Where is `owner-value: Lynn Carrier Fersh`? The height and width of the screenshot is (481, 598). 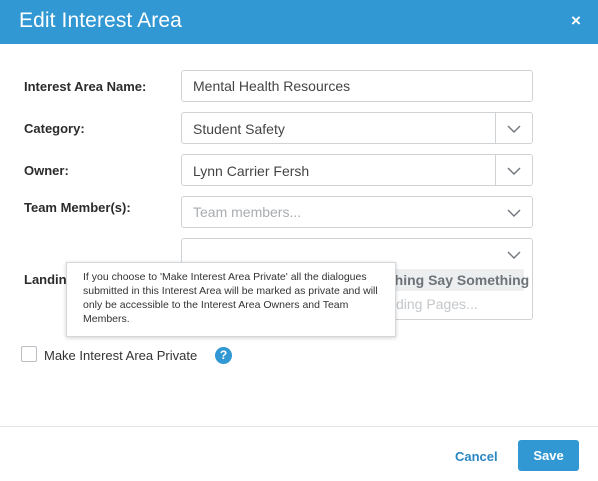 owner-value: Lynn Carrier Fersh is located at coordinates (251, 171).